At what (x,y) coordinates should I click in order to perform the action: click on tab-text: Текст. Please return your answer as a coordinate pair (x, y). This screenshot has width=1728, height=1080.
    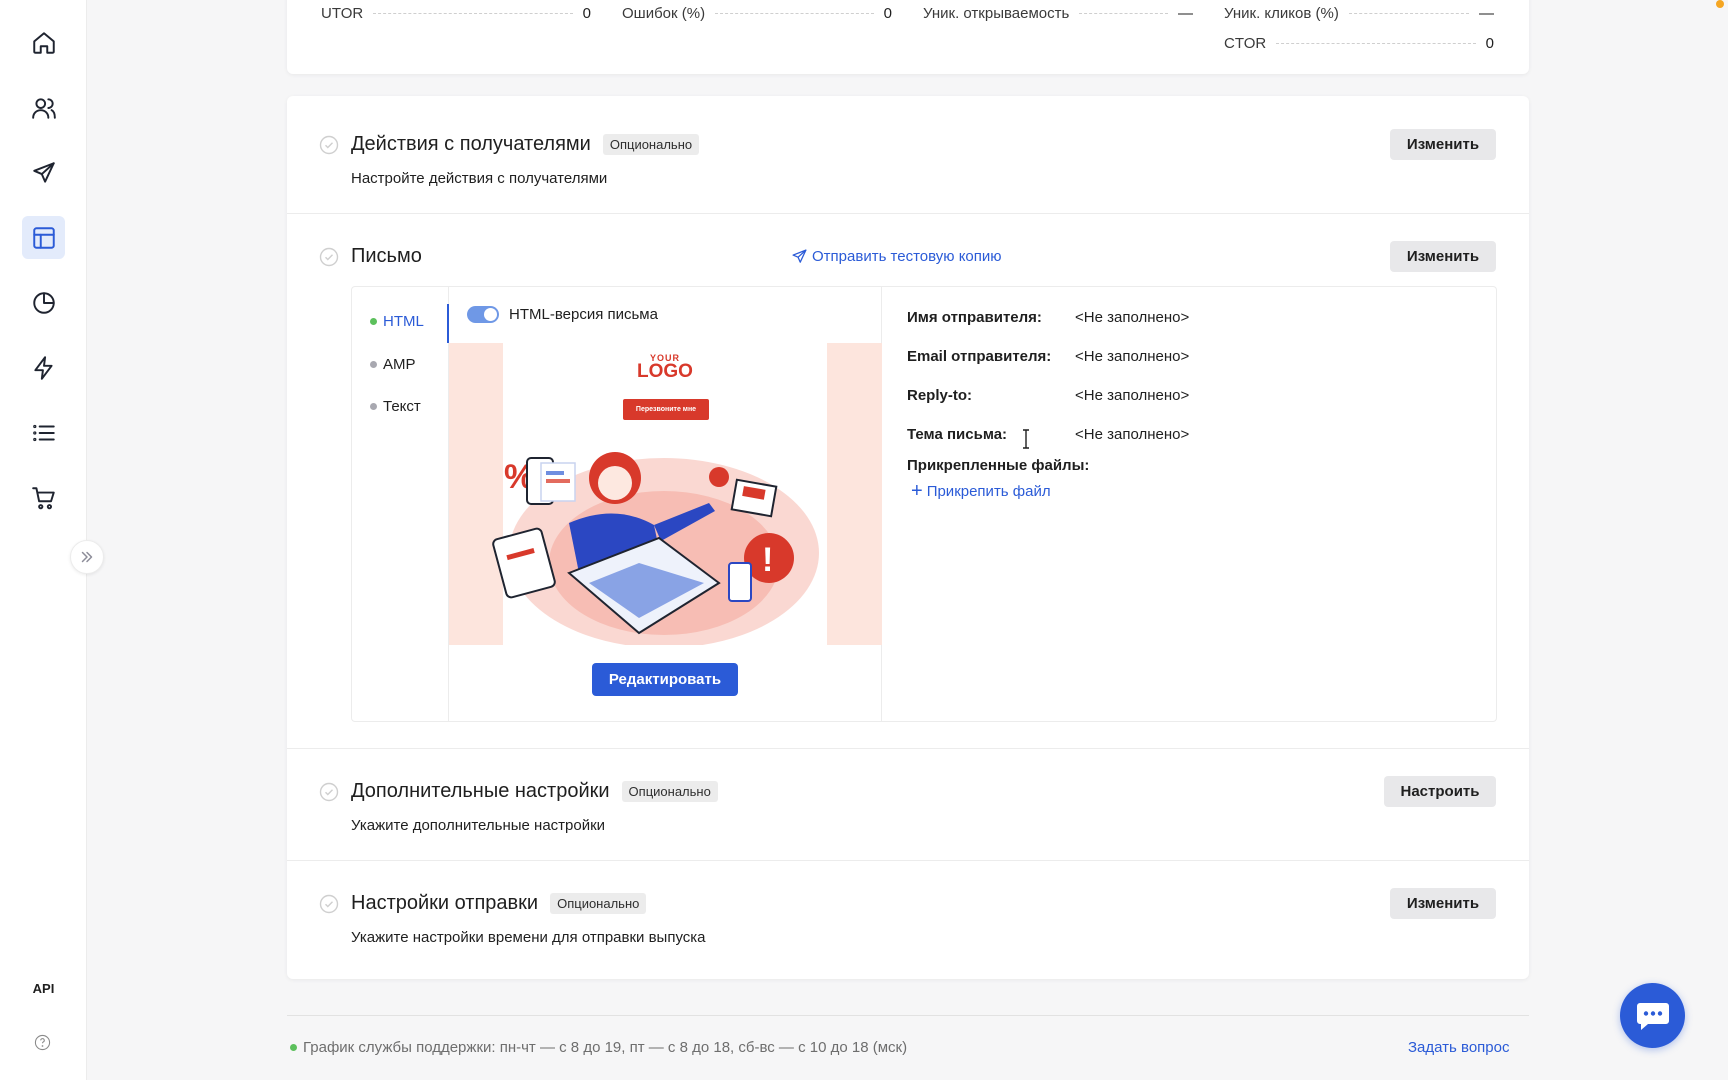
    Looking at the image, I should click on (395, 406).